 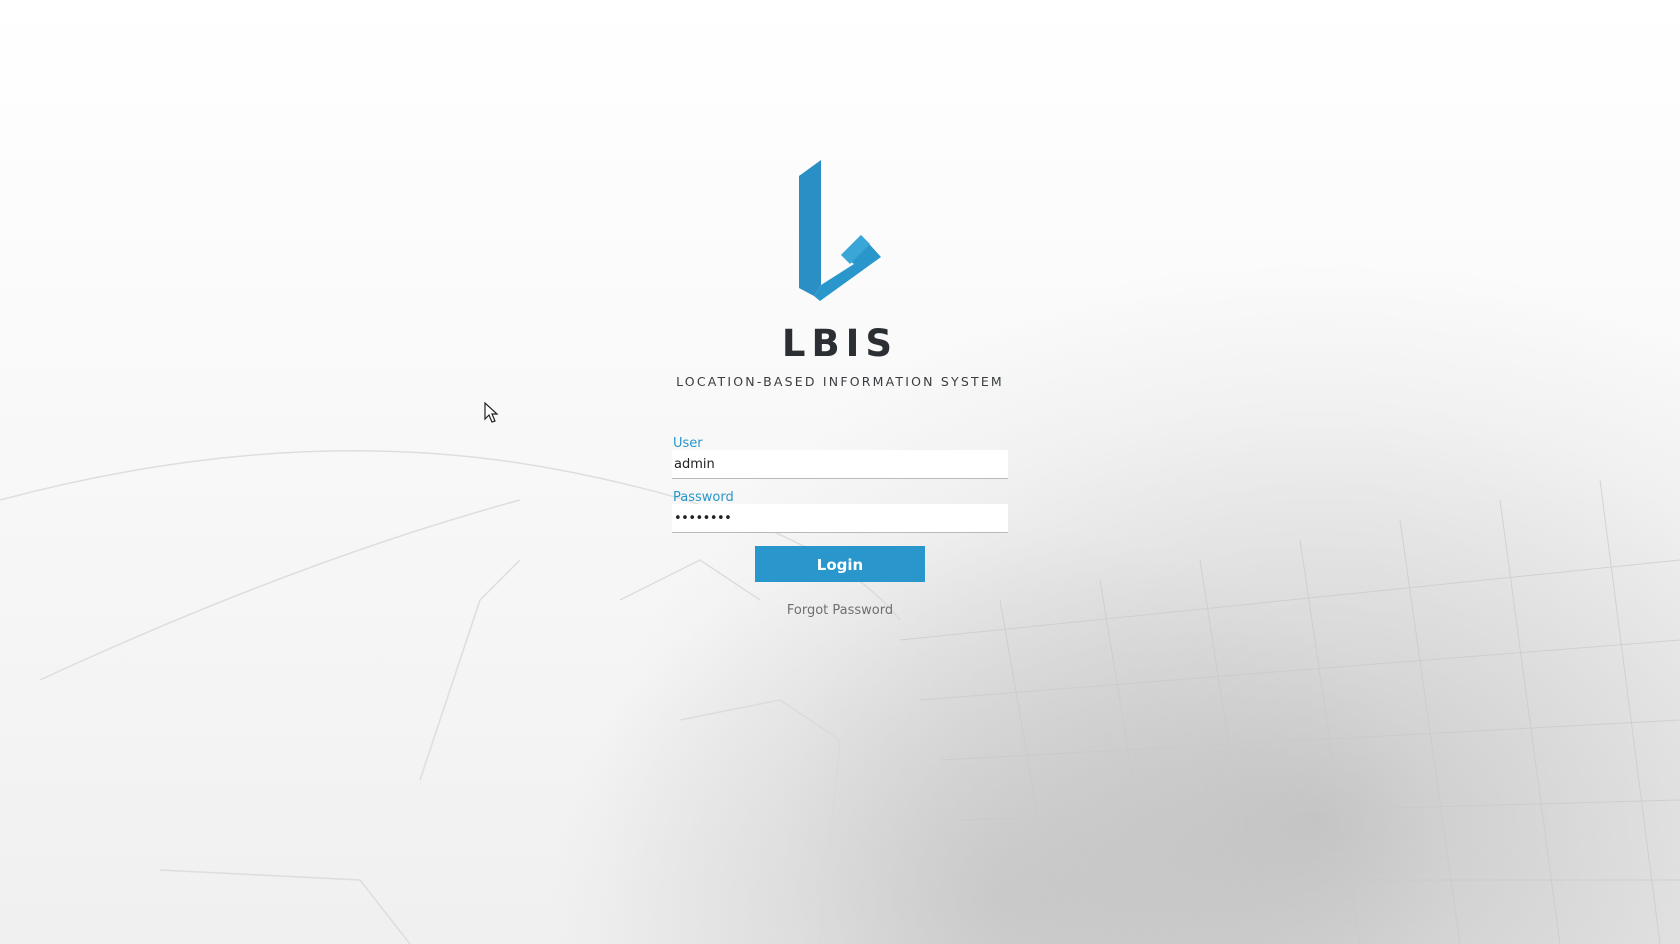 I want to click on login-button: Login, so click(x=840, y=564).